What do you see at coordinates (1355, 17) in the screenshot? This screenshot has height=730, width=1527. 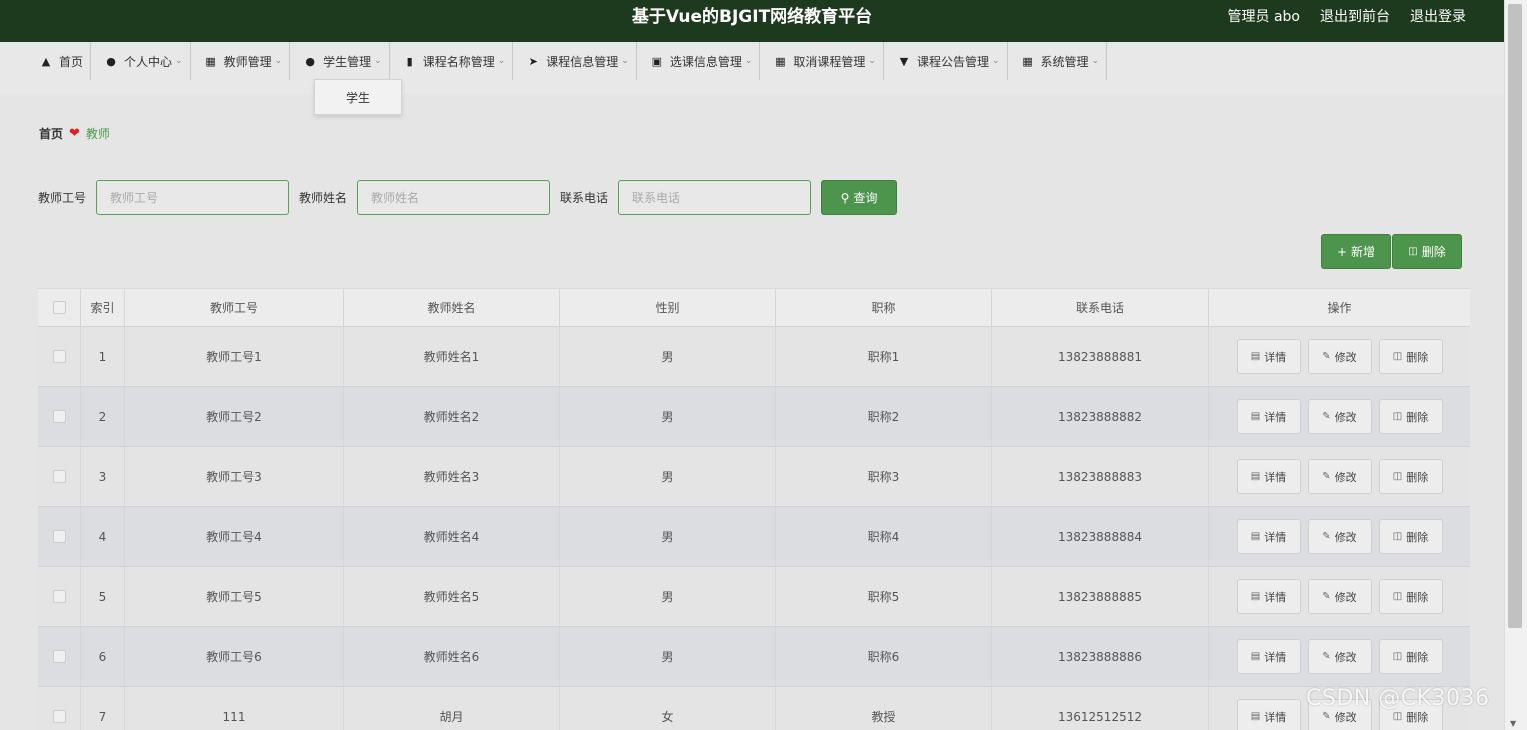 I see `back-to-front-link: 退出到前台` at bounding box center [1355, 17].